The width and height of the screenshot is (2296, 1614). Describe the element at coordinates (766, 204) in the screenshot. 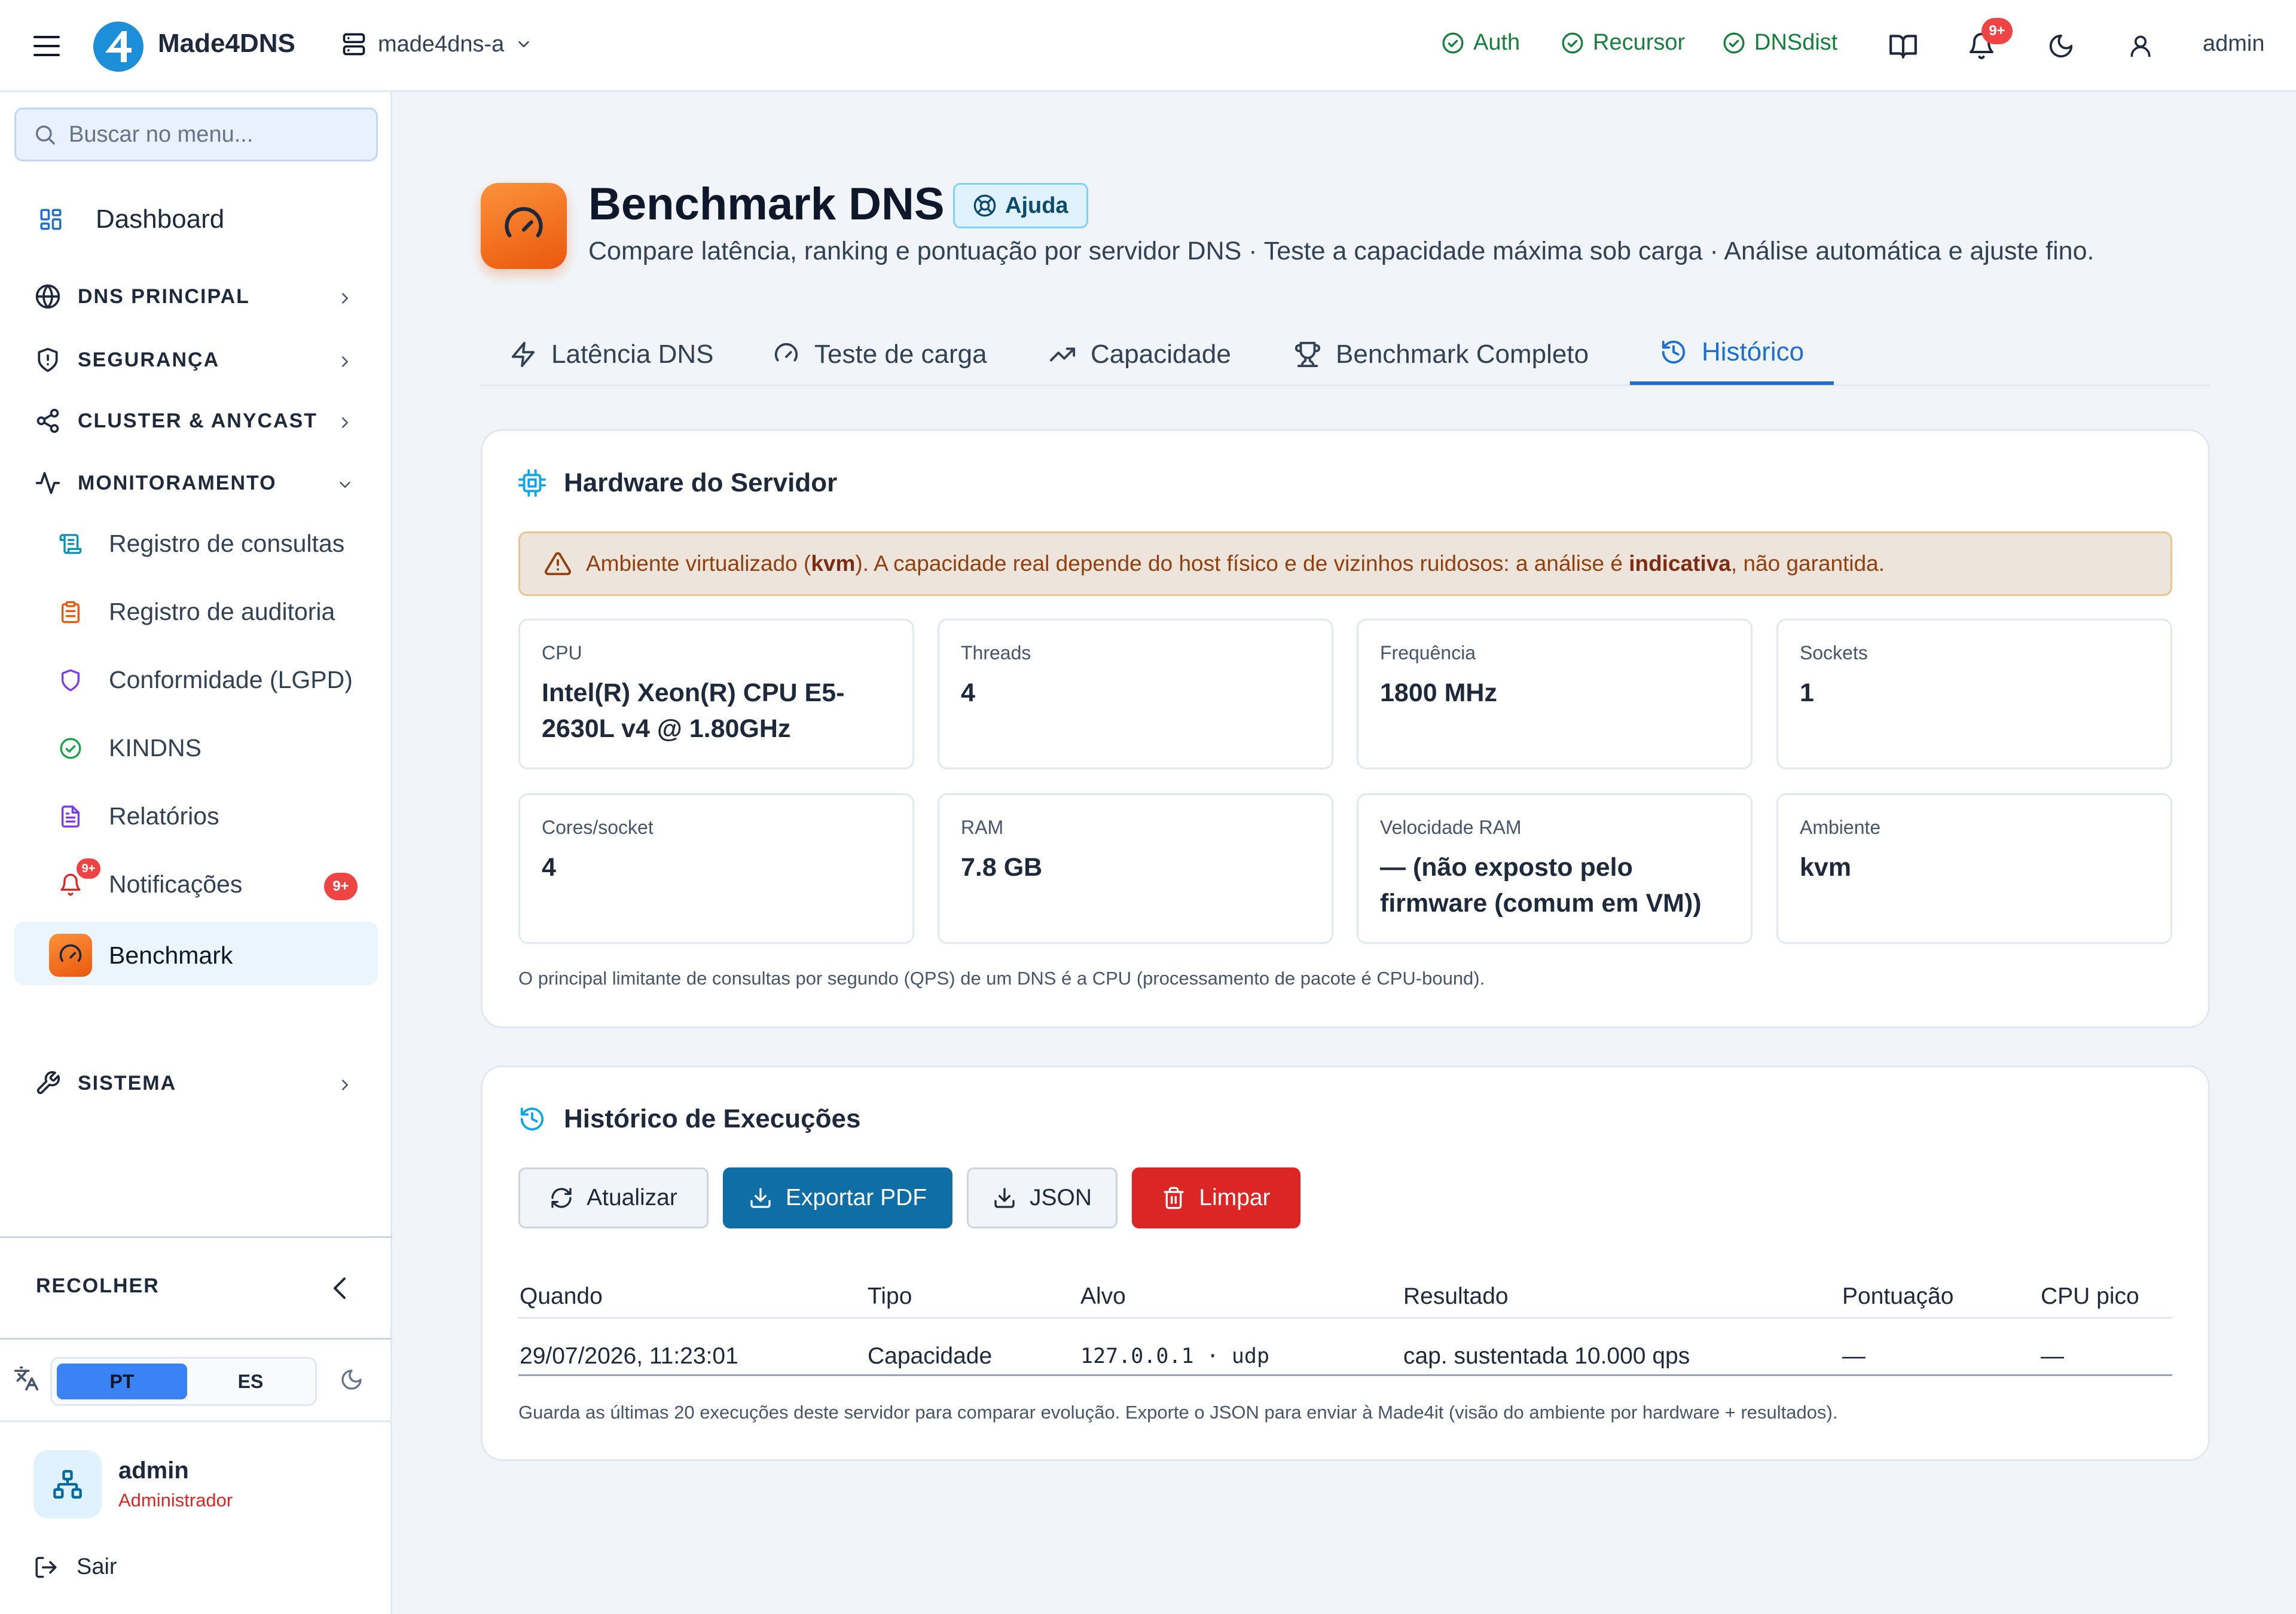

I see `page-title: Benchmark DNS` at that location.